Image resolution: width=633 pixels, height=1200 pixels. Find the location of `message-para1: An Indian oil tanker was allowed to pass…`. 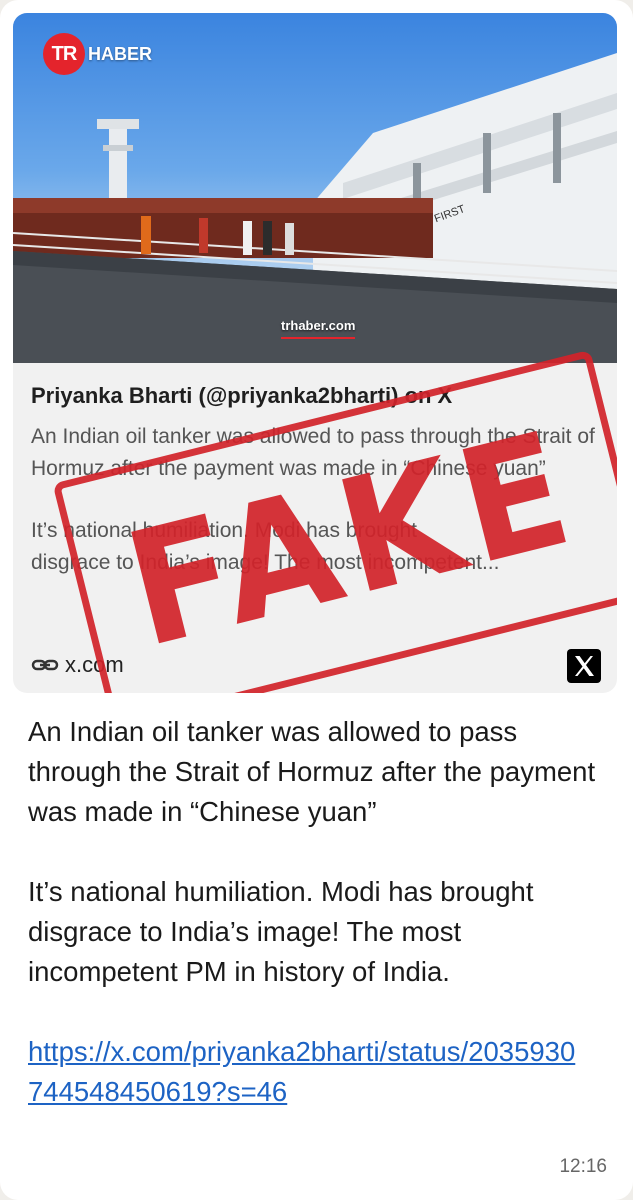

message-para1: An Indian oil tanker was allowed to pass… is located at coordinates (312, 771).